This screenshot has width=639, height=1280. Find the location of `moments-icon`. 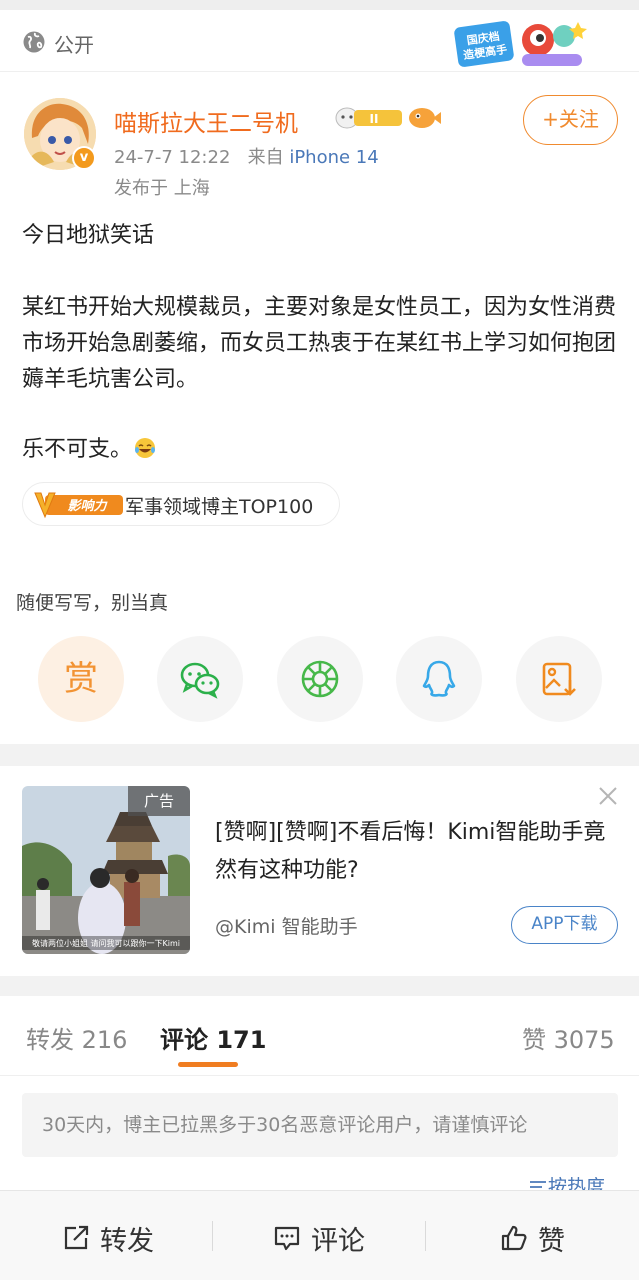

moments-icon is located at coordinates (320, 679).